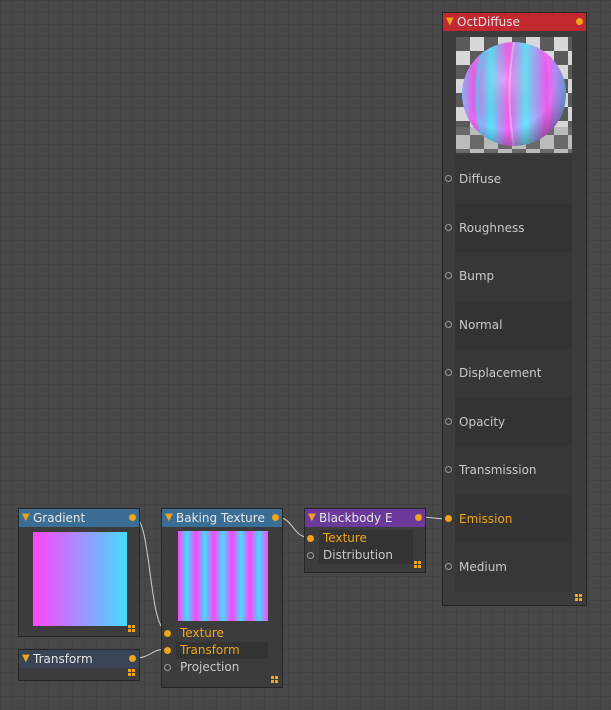  What do you see at coordinates (514, 567) in the screenshot?
I see `octdiffuse-pin-medium: Medium` at bounding box center [514, 567].